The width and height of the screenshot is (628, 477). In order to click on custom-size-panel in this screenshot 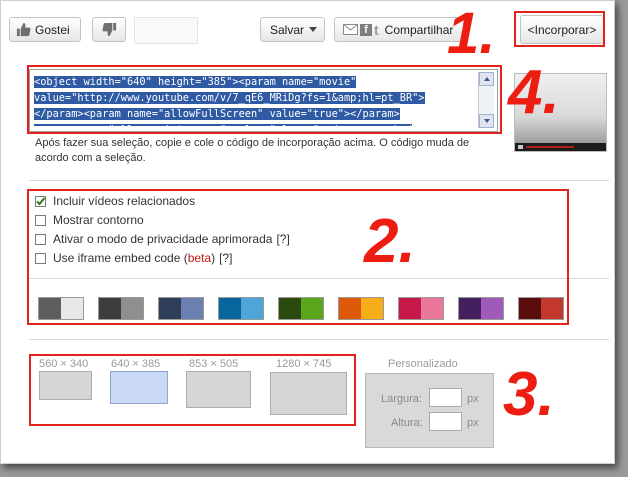, I will do `click(429, 410)`.